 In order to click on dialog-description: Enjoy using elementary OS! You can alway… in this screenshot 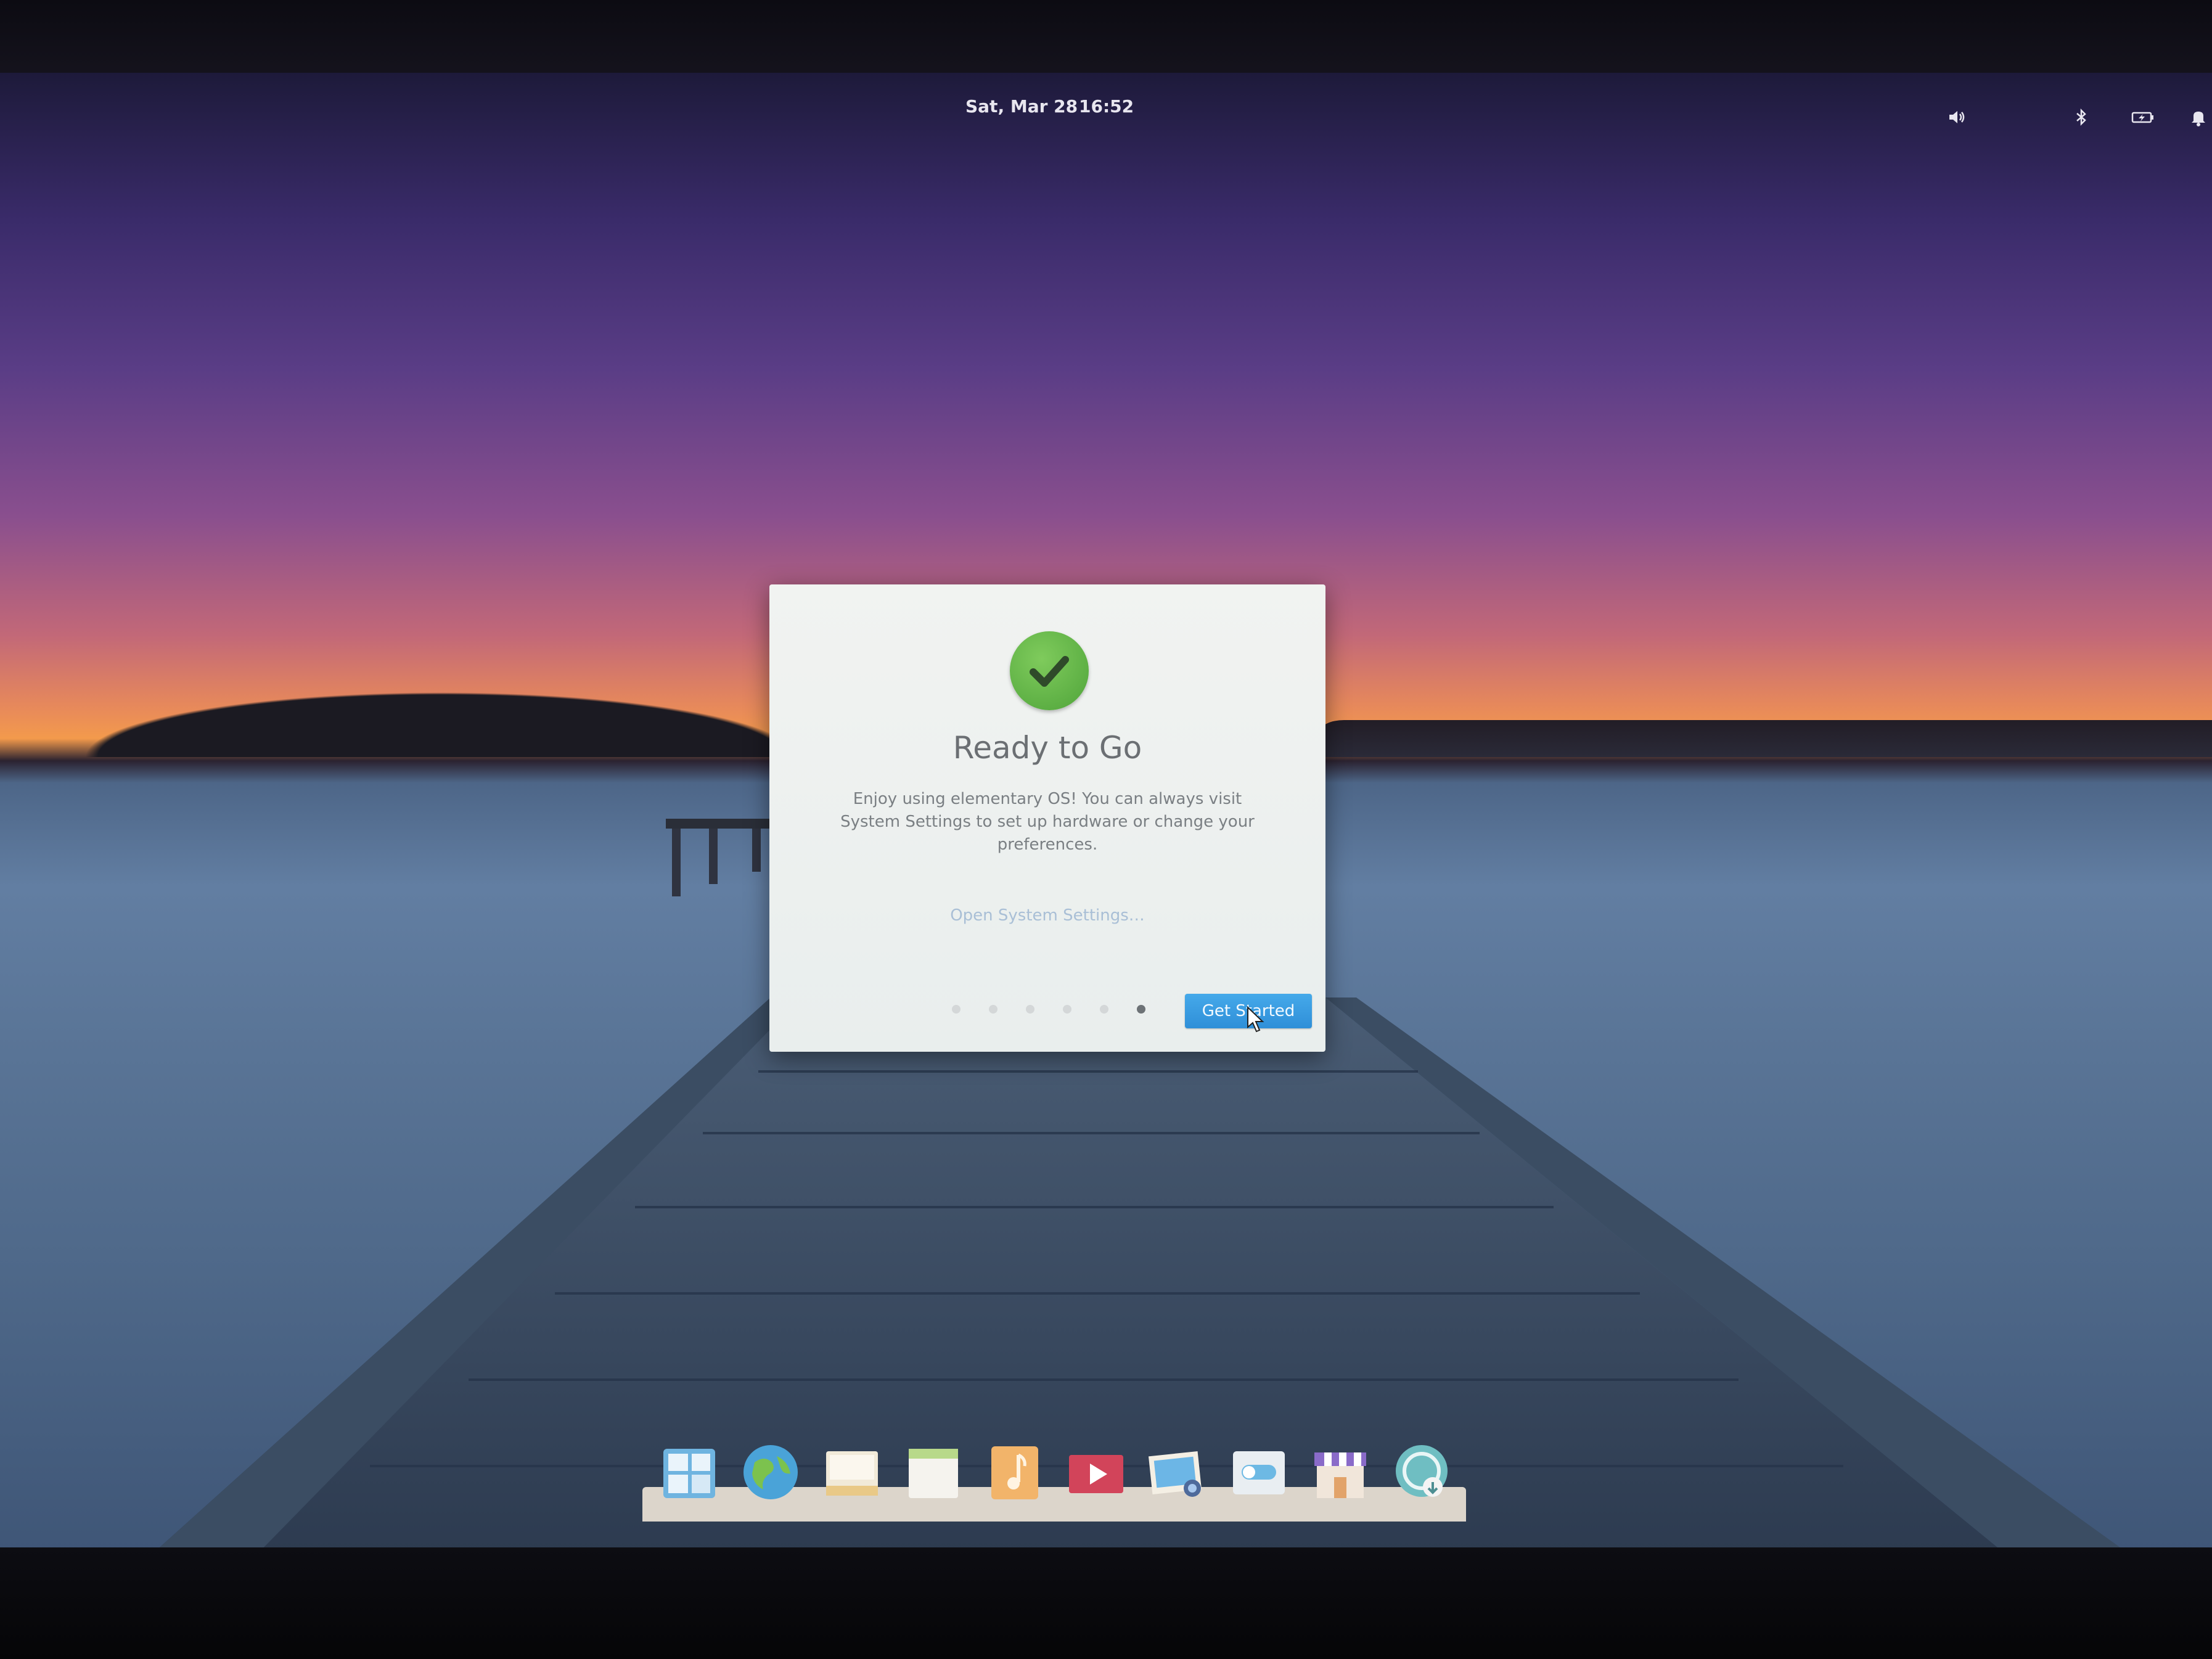, I will do `click(1047, 822)`.